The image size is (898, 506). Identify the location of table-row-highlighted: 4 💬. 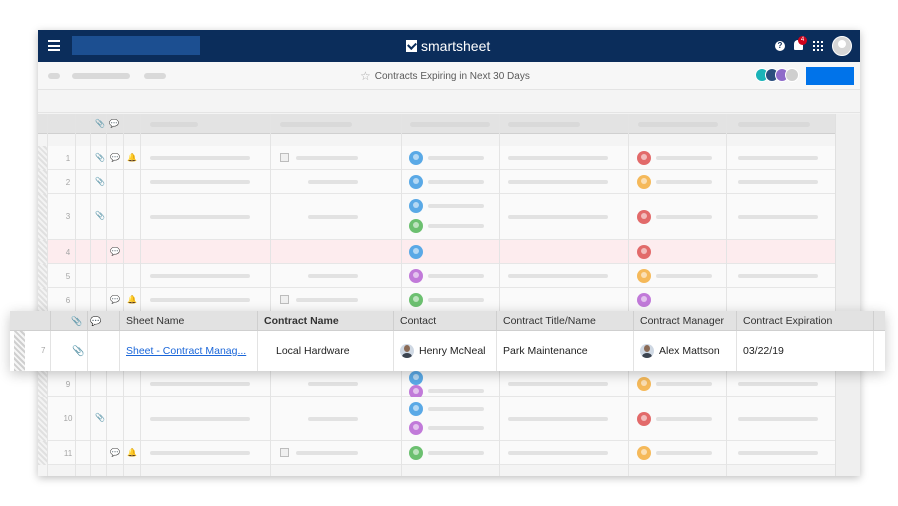
(436, 252).